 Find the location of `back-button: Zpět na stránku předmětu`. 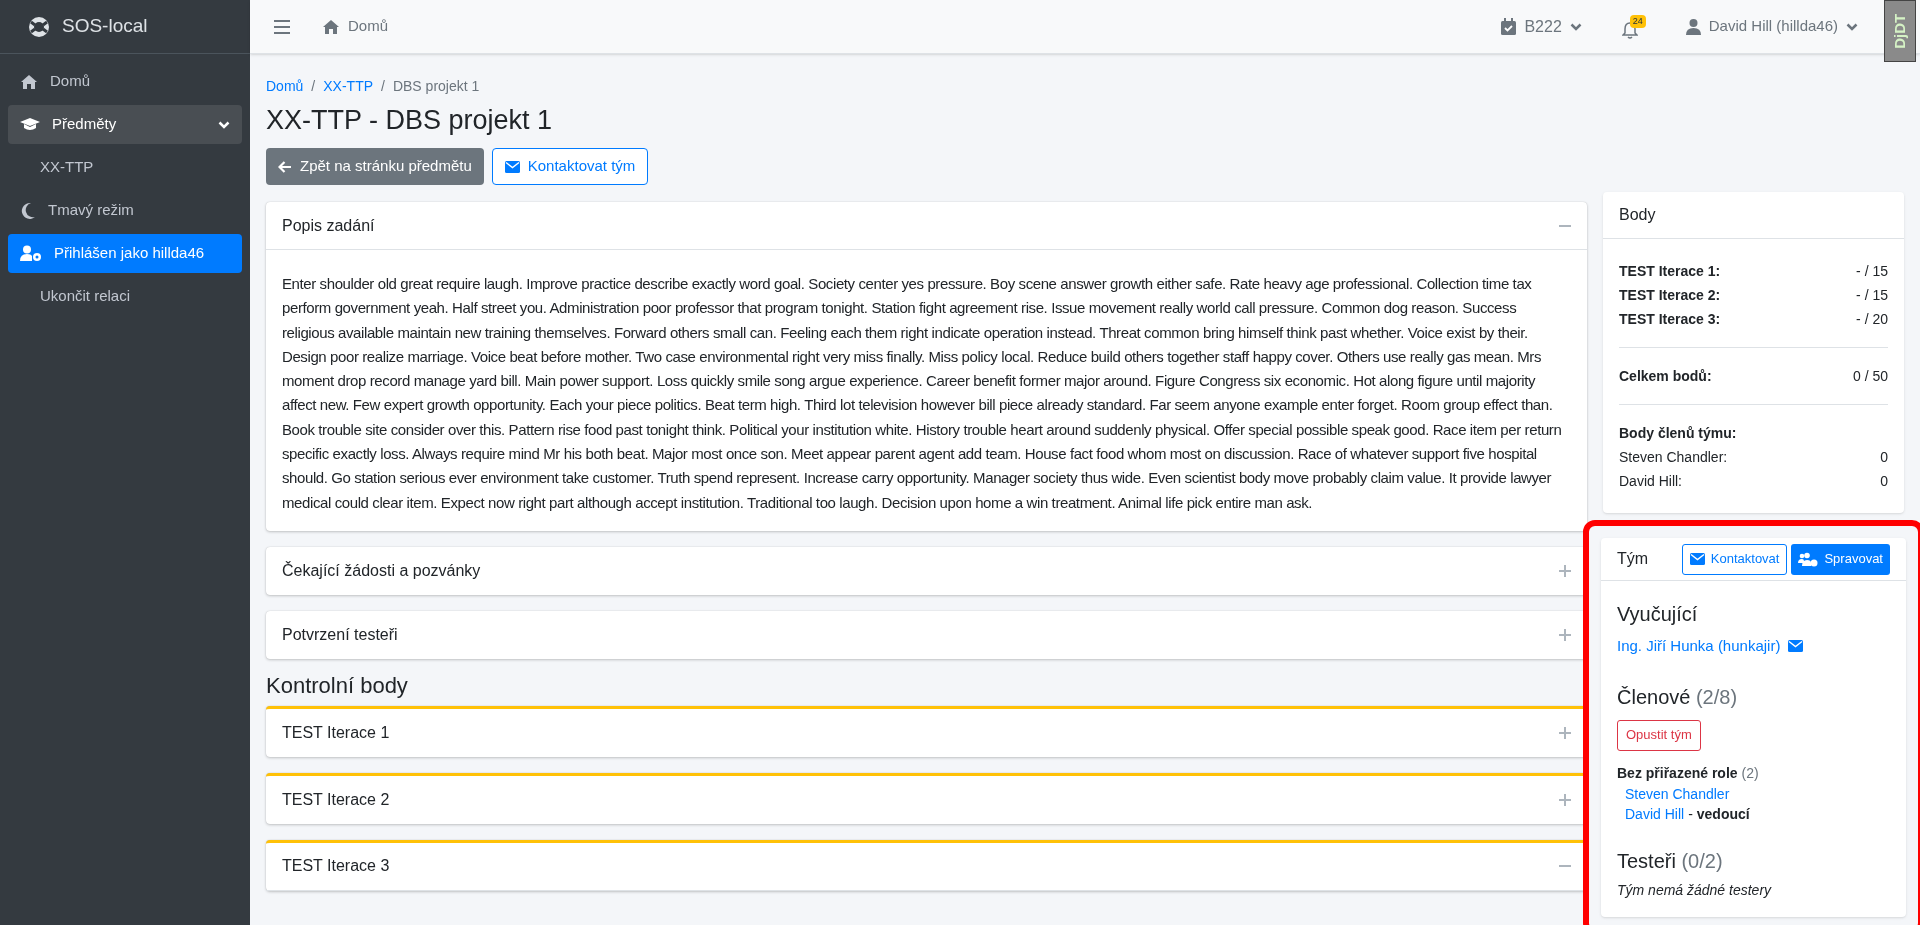

back-button: Zpět na stránku předmětu is located at coordinates (375, 166).